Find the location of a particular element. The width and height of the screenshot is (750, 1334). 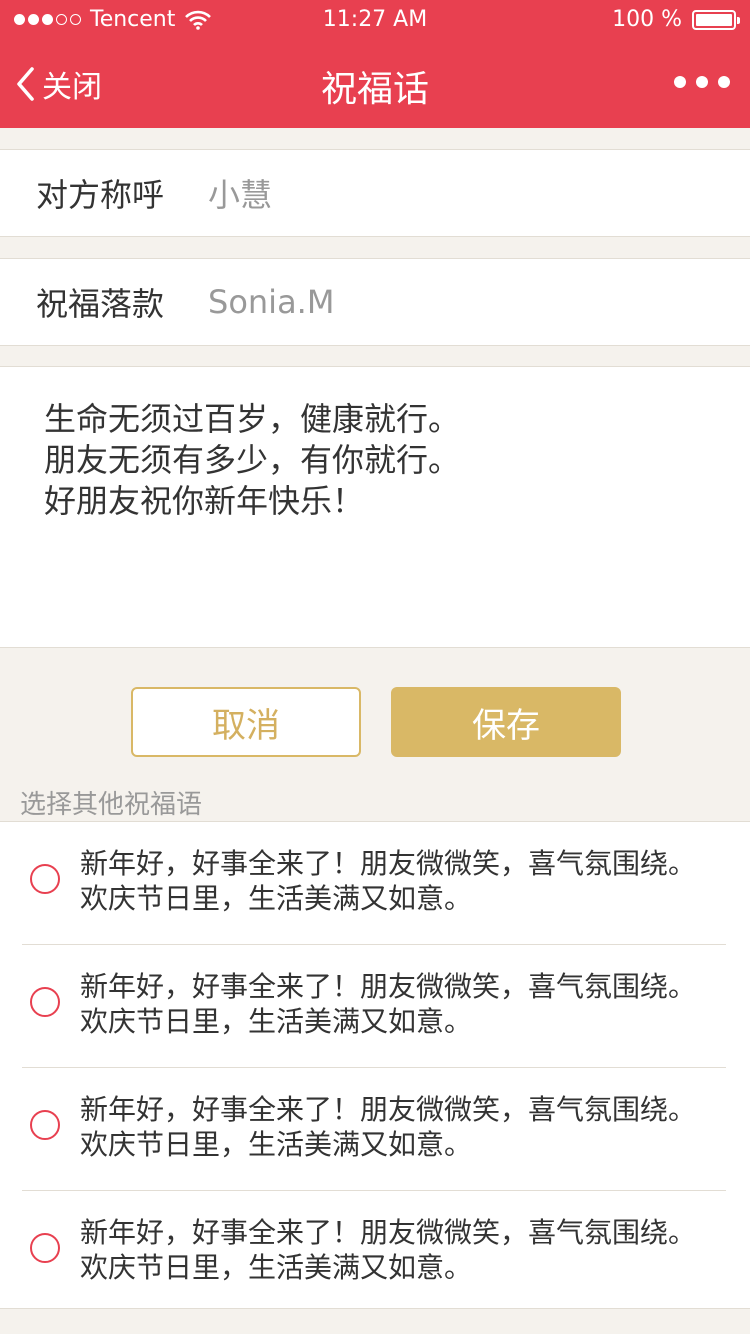

page-title: 祝福话 is located at coordinates (374, 89).